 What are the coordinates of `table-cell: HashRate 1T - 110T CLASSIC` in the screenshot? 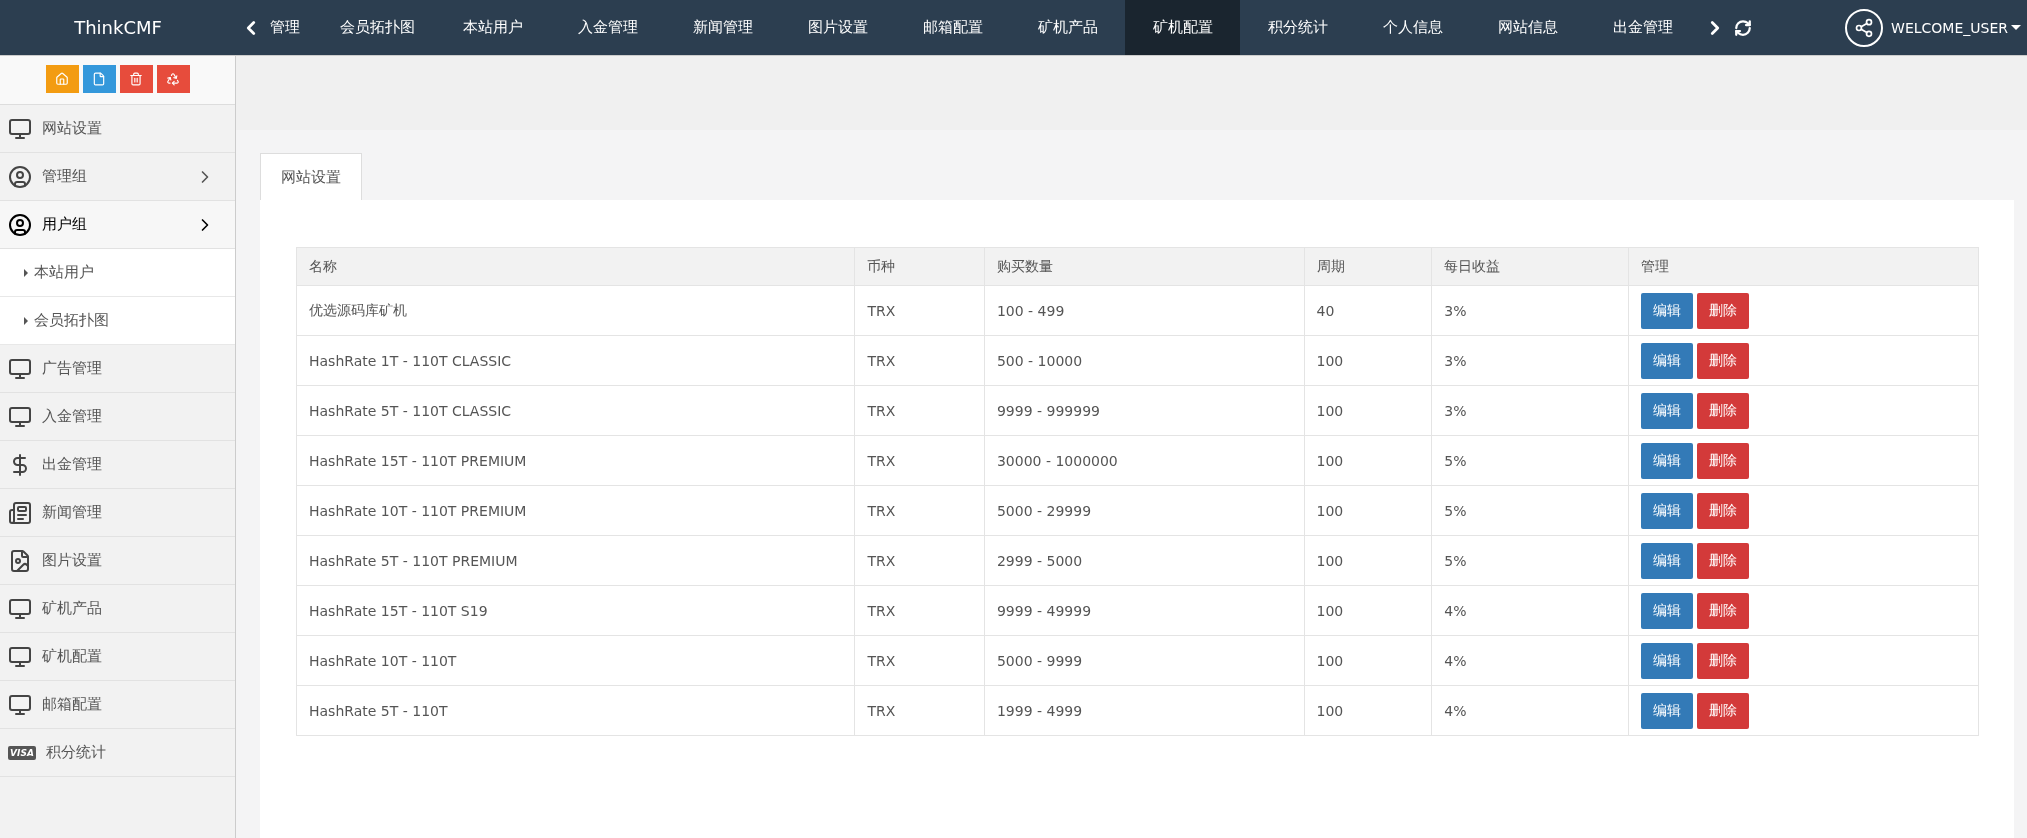 It's located at (575, 360).